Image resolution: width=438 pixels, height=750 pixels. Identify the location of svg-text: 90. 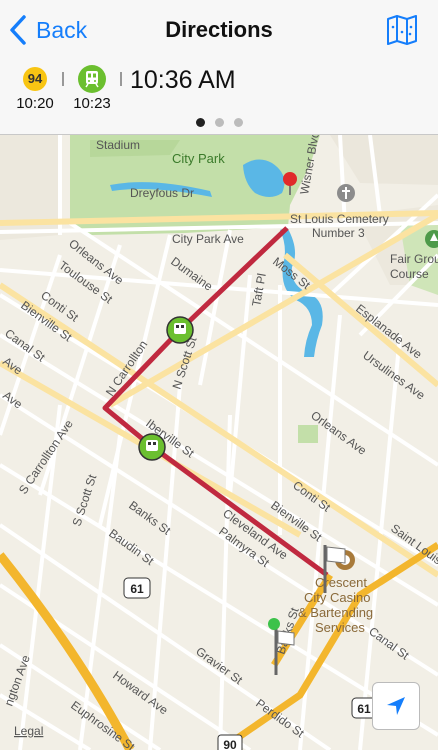
(230, 744).